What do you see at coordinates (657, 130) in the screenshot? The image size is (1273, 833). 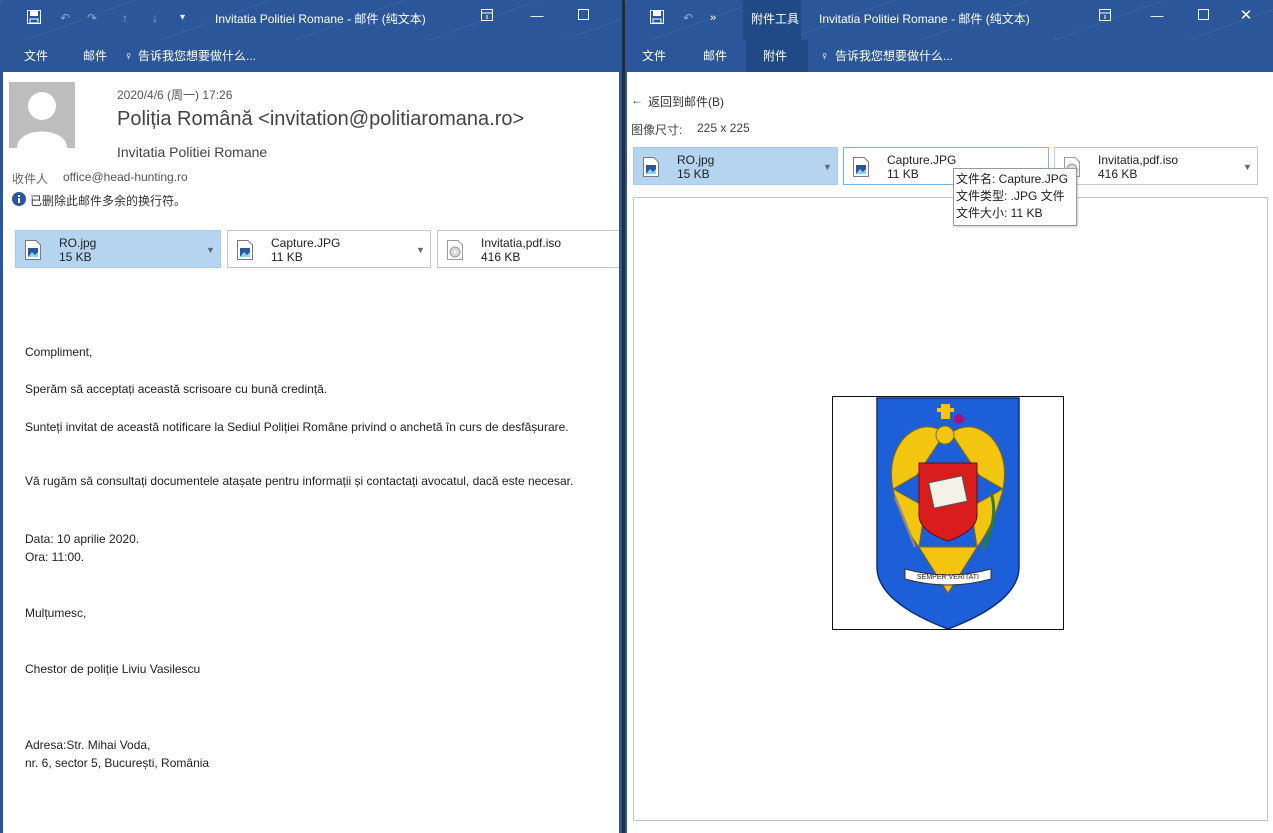 I see `image-size-label: 图像尺寸:` at bounding box center [657, 130].